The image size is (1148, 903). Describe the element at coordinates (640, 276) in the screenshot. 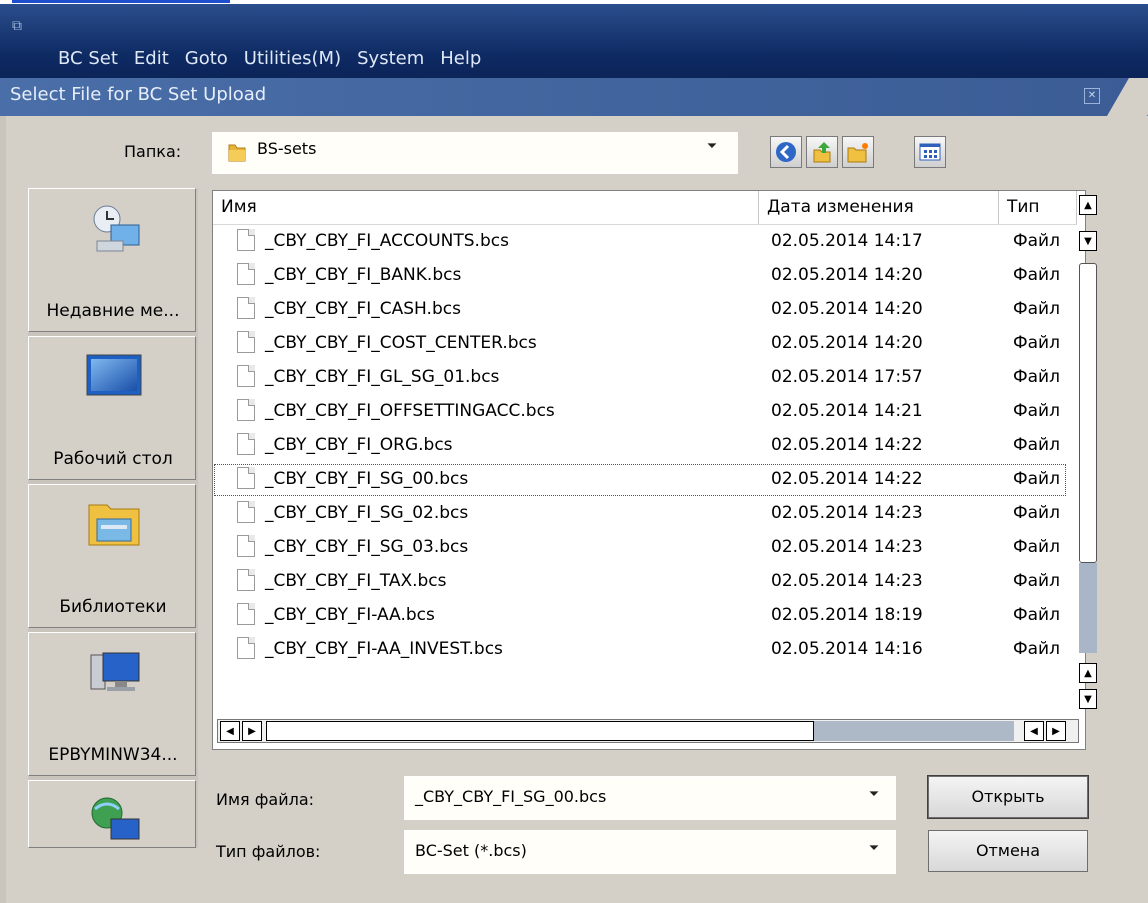

I see `file-row: _CBY_CBY_FI_BANK.bcs 02.05.2014 14:20 Файл` at that location.